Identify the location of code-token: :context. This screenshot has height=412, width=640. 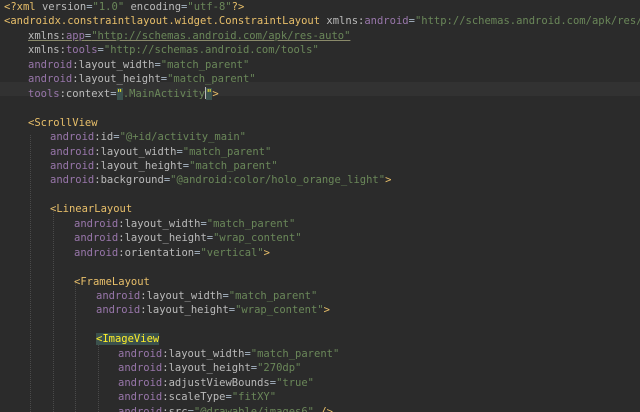
(85, 93).